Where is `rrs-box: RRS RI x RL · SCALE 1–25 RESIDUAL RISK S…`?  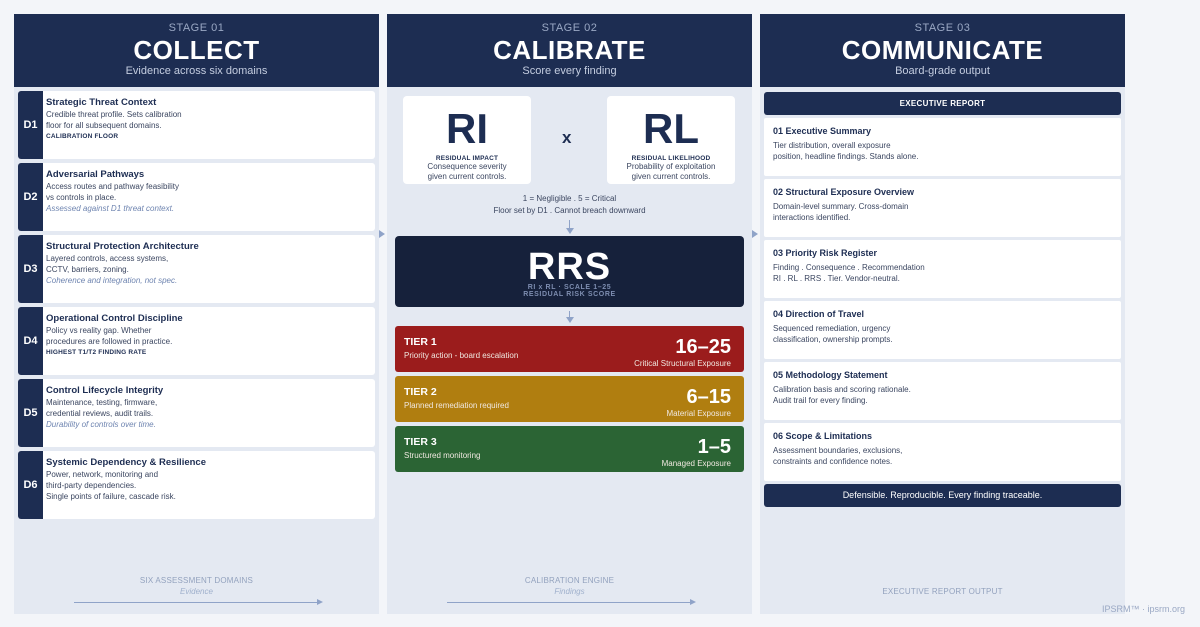
rrs-box: RRS RI x RL · SCALE 1–25 RESIDUAL RISK S… is located at coordinates (569, 271).